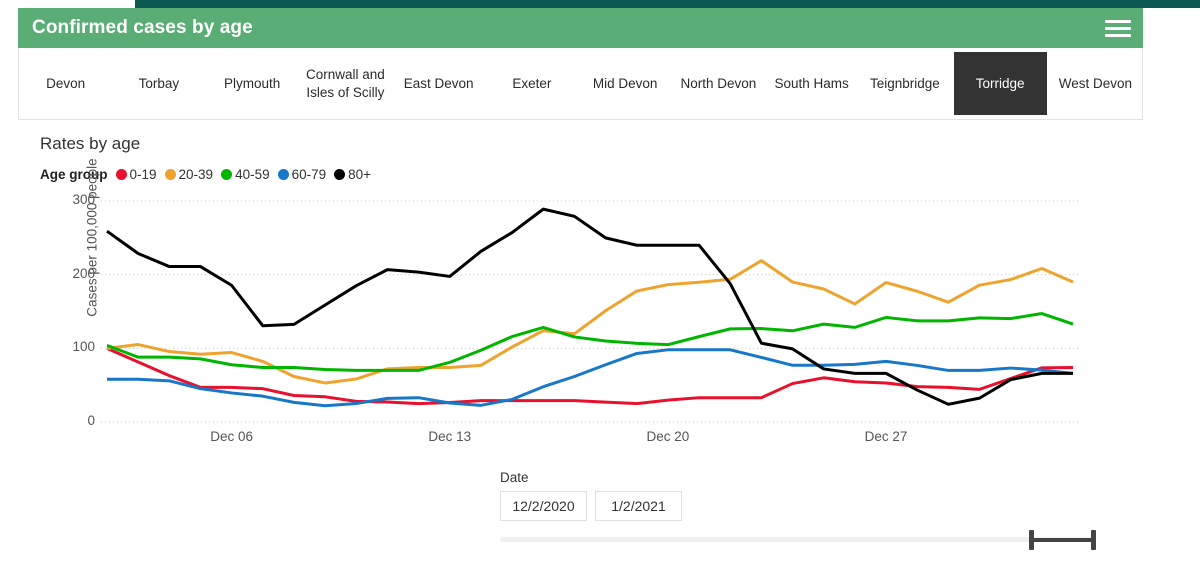 The width and height of the screenshot is (1200, 561). Describe the element at coordinates (1063, 540) in the screenshot. I see `slider-selected-range` at that location.